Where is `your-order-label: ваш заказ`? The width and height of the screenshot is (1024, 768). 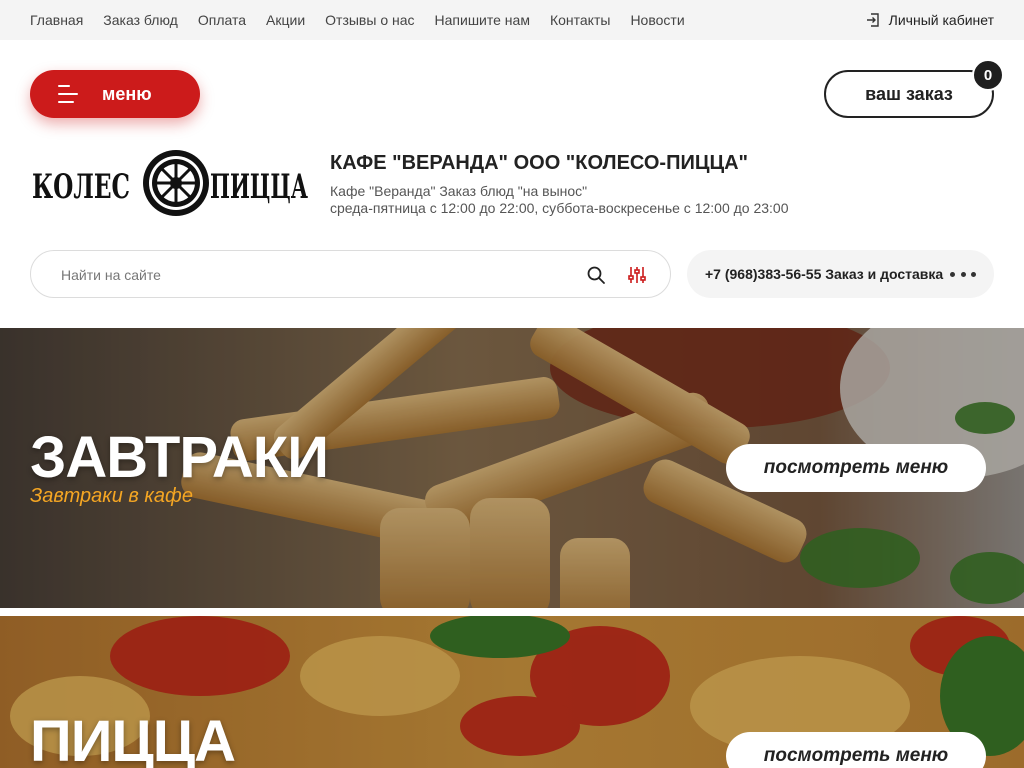
your-order-label: ваш заказ is located at coordinates (909, 93).